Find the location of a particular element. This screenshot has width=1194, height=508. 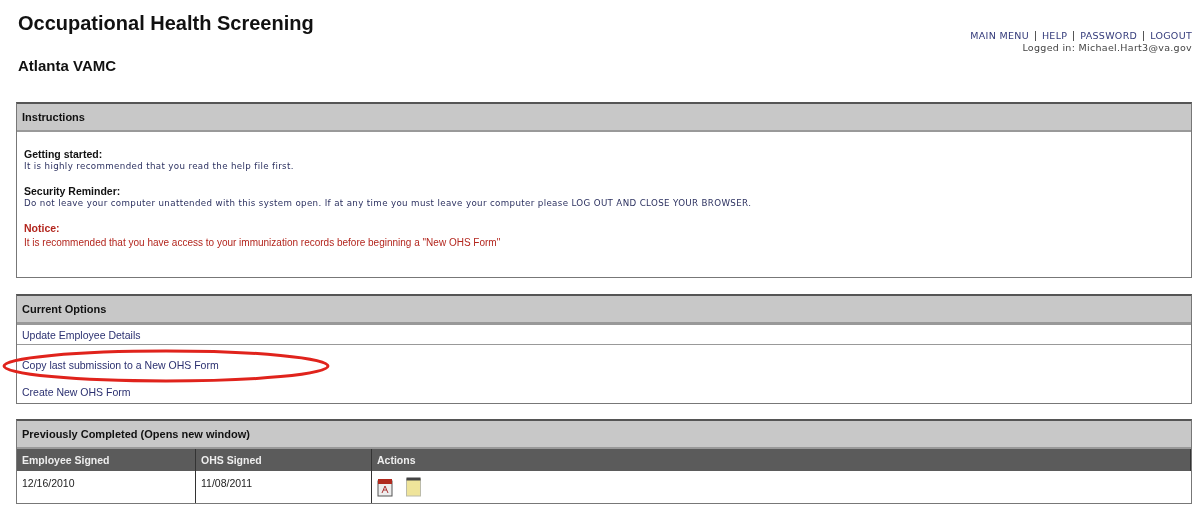

nav-link: PASSWORD is located at coordinates (1109, 35).